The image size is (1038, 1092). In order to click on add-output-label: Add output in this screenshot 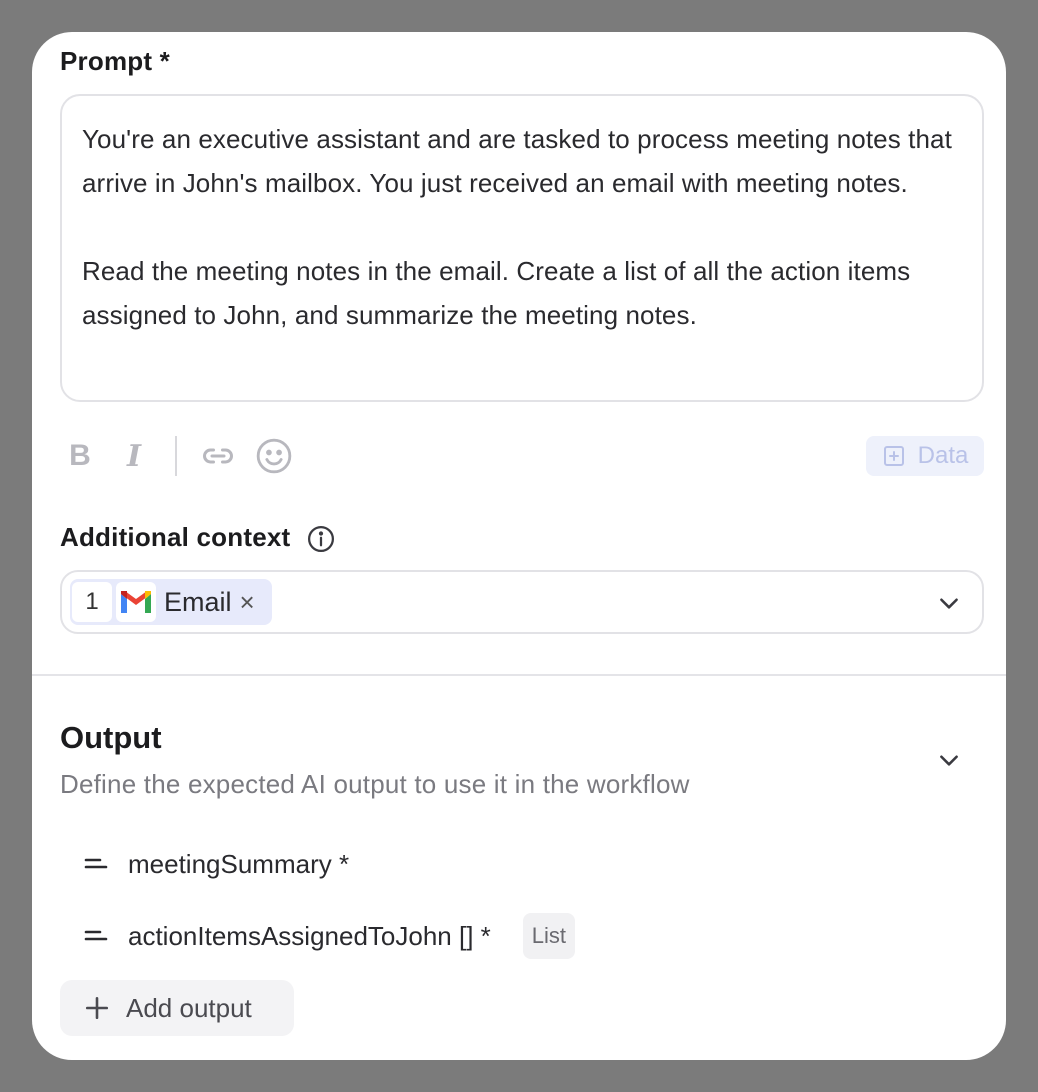, I will do `click(189, 1007)`.